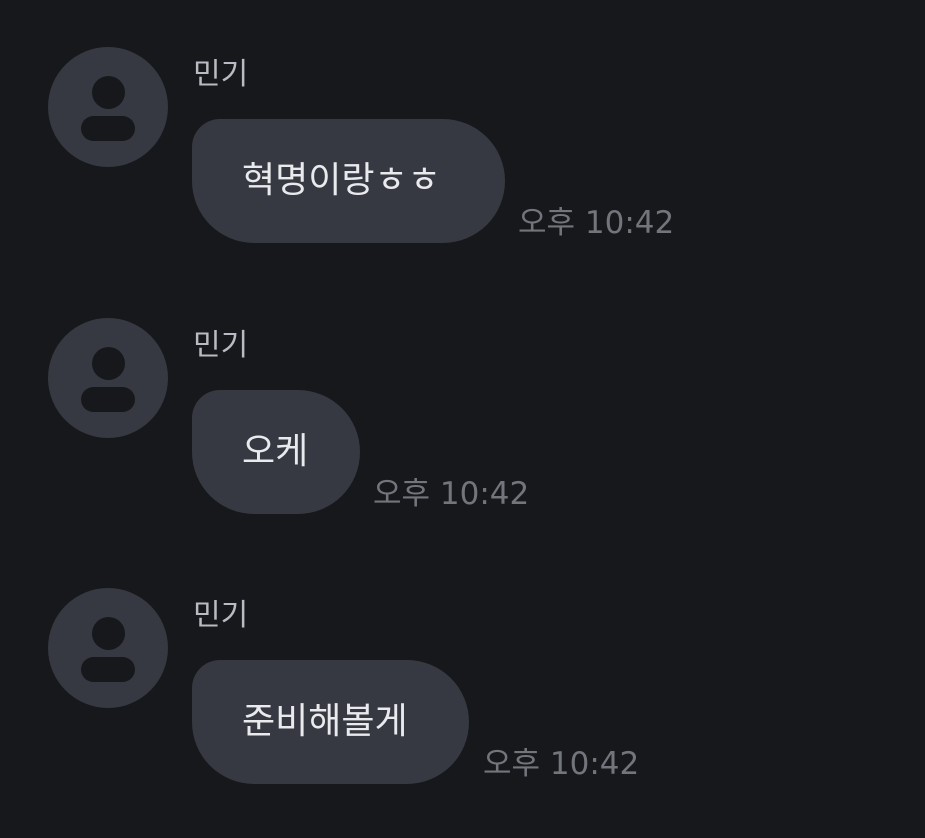 This screenshot has width=925, height=838. Describe the element at coordinates (330, 722) in the screenshot. I see `message-bubble: 준비해볼게` at that location.